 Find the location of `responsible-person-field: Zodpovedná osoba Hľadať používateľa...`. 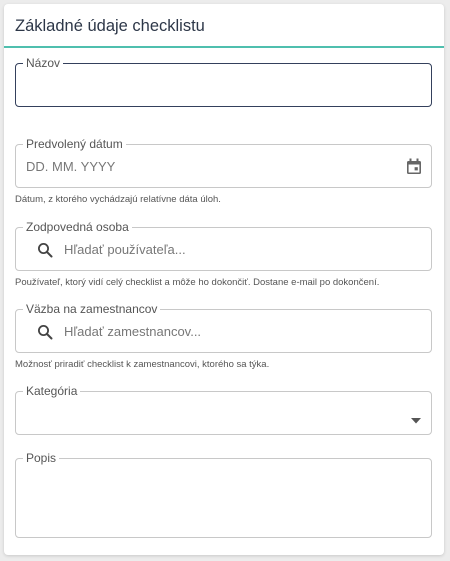

responsible-person-field: Zodpovedná osoba Hľadať používateľa... is located at coordinates (223, 245).